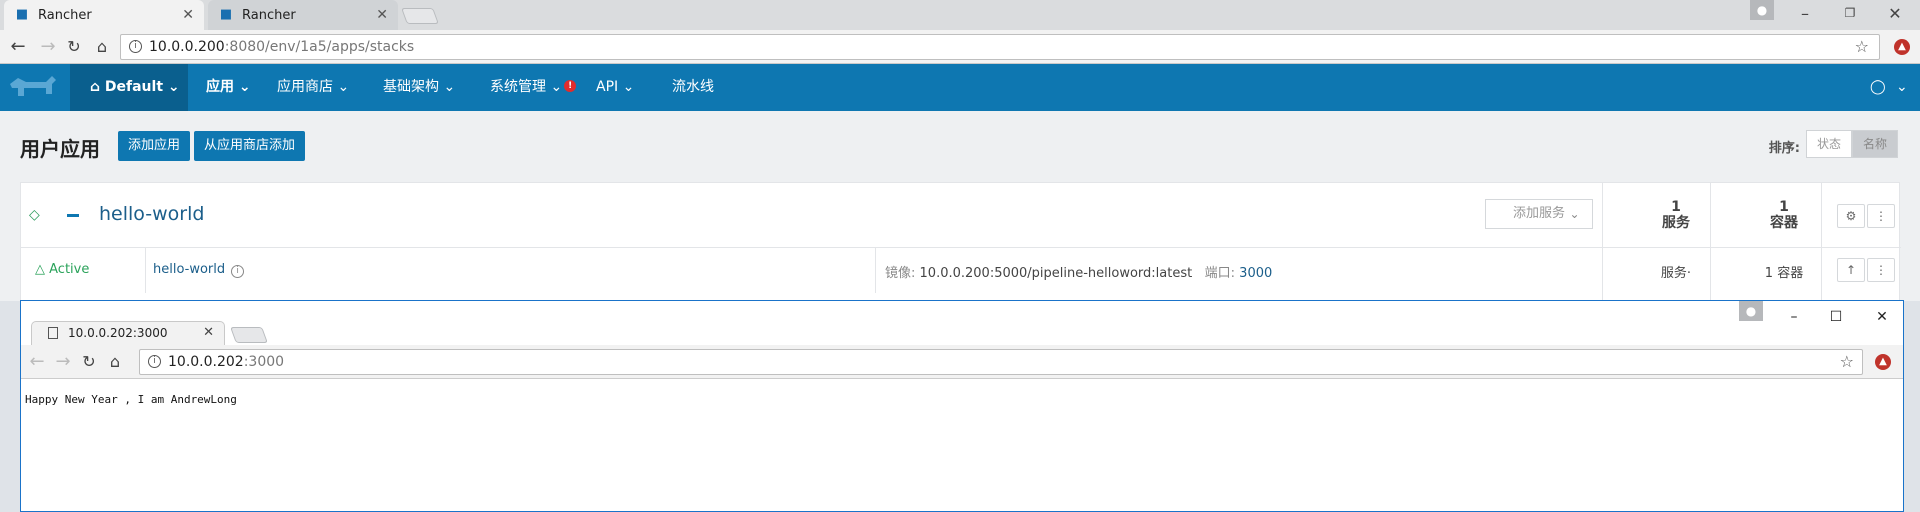 This screenshot has height=512, width=1920. Describe the element at coordinates (40, 269) in the screenshot. I see `service-status-icon: △` at that location.